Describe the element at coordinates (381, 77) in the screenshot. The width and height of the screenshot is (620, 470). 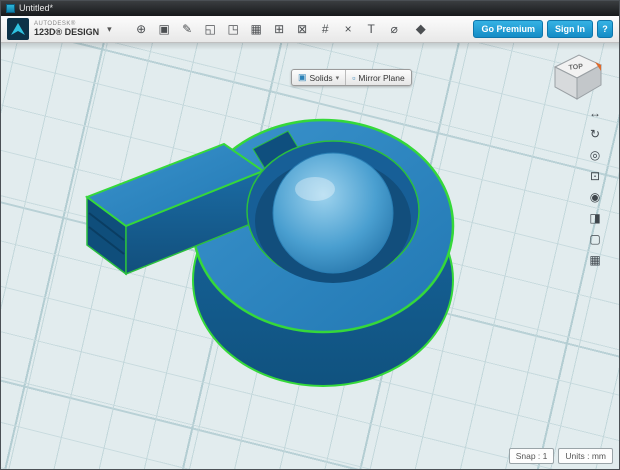
I see `mirror-plane-label: Mirror Plane` at that location.